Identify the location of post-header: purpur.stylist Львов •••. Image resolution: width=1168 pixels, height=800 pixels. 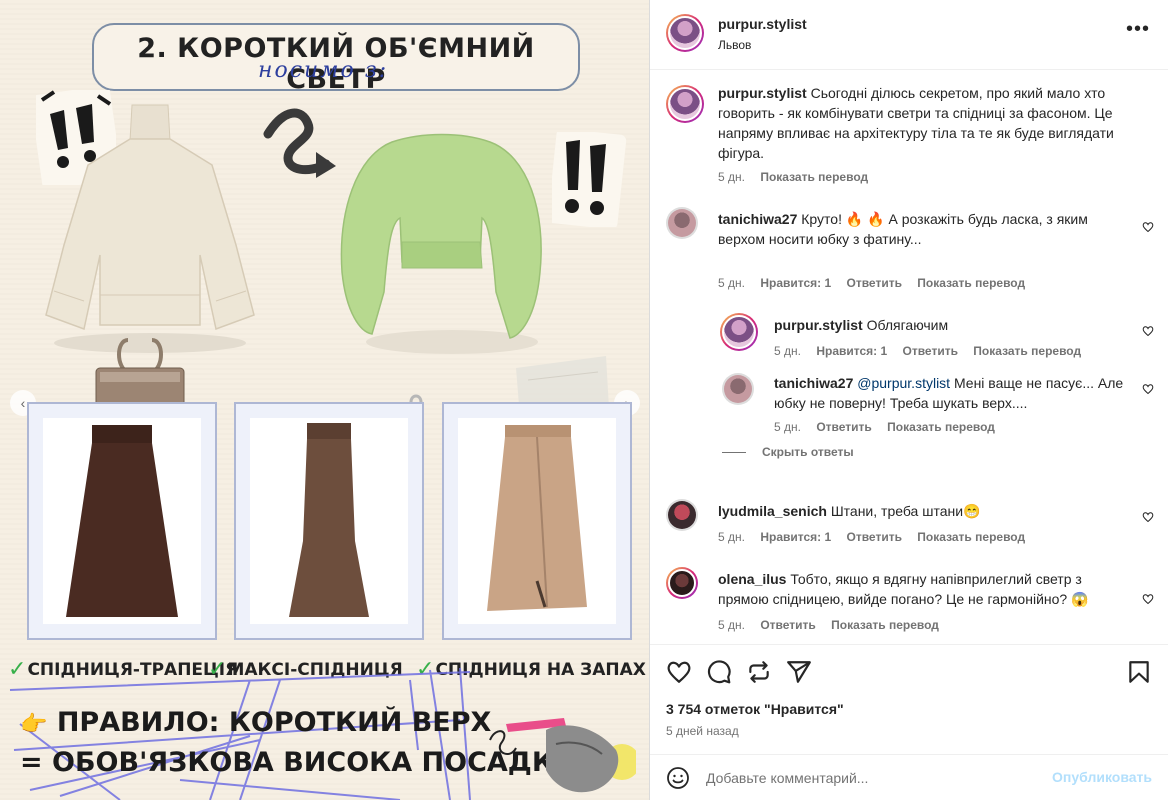
(909, 35).